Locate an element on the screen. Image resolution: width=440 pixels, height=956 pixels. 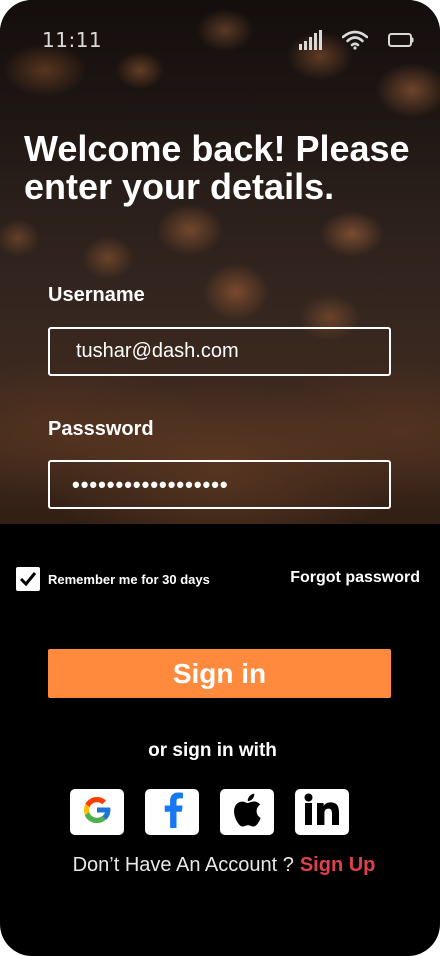
linkedin-sign-in-button is located at coordinates (322, 812).